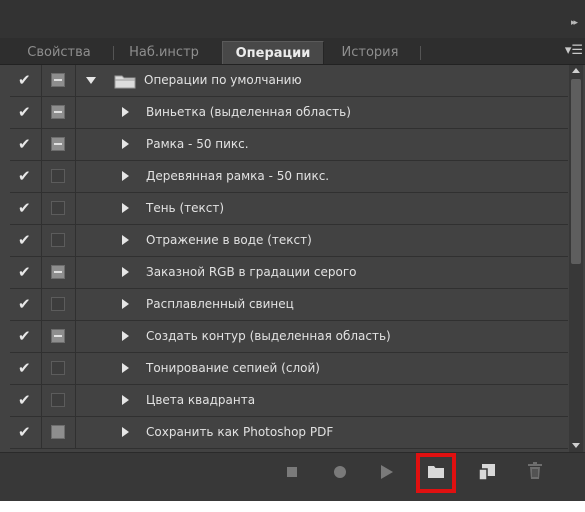 This screenshot has width=585, height=512. I want to click on action-row: ✔ Создать контур (выделенная область), so click(289, 337).